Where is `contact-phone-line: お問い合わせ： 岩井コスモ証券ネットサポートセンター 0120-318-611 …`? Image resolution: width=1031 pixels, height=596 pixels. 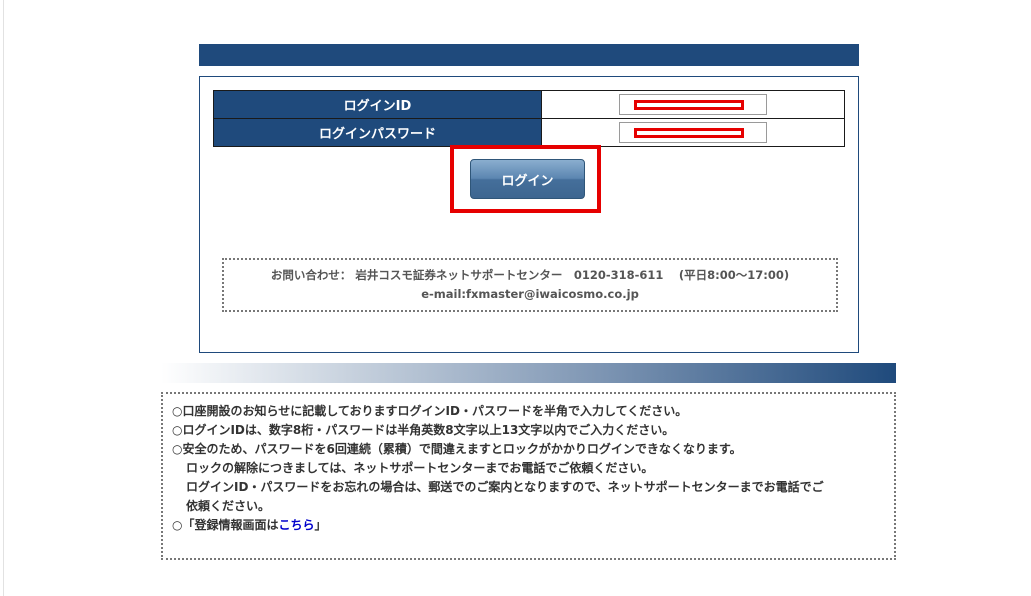 contact-phone-line: お問い合わせ： 岩井コスモ証券ネットサポートセンター 0120-318-611 … is located at coordinates (530, 275).